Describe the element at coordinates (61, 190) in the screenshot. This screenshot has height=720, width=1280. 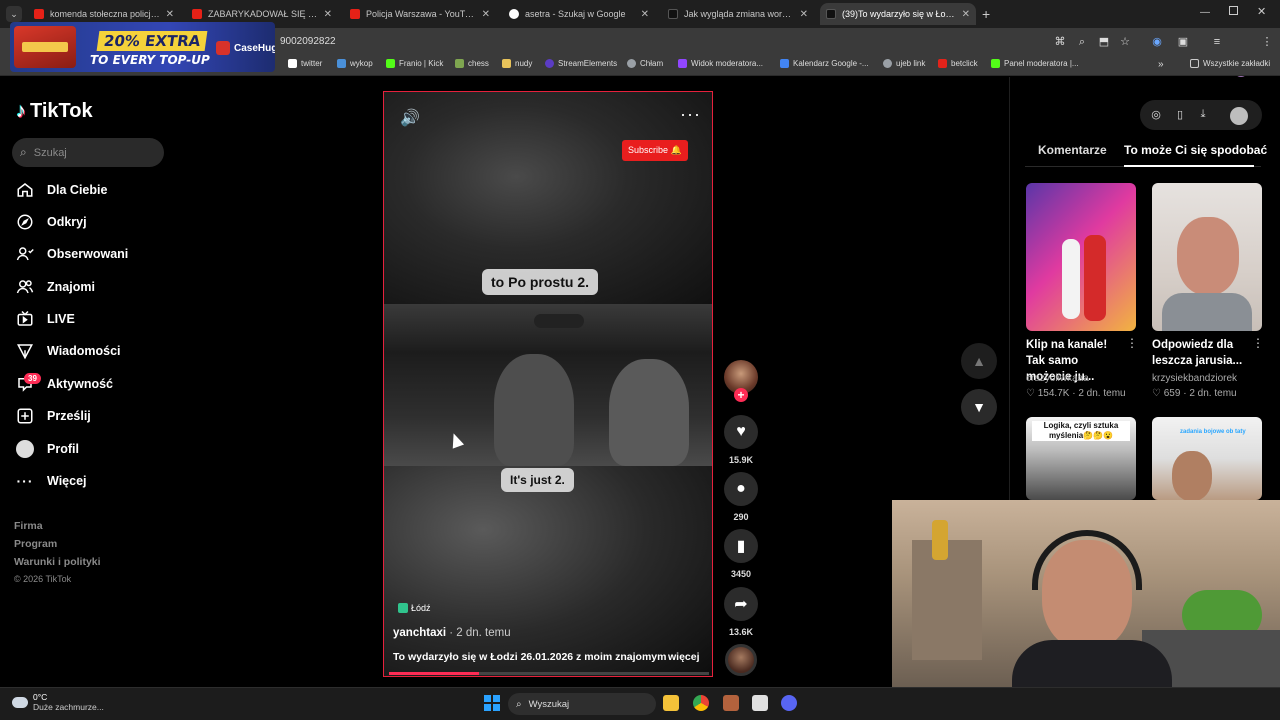
I see `nav-for-you: Dla Ciebie` at that location.